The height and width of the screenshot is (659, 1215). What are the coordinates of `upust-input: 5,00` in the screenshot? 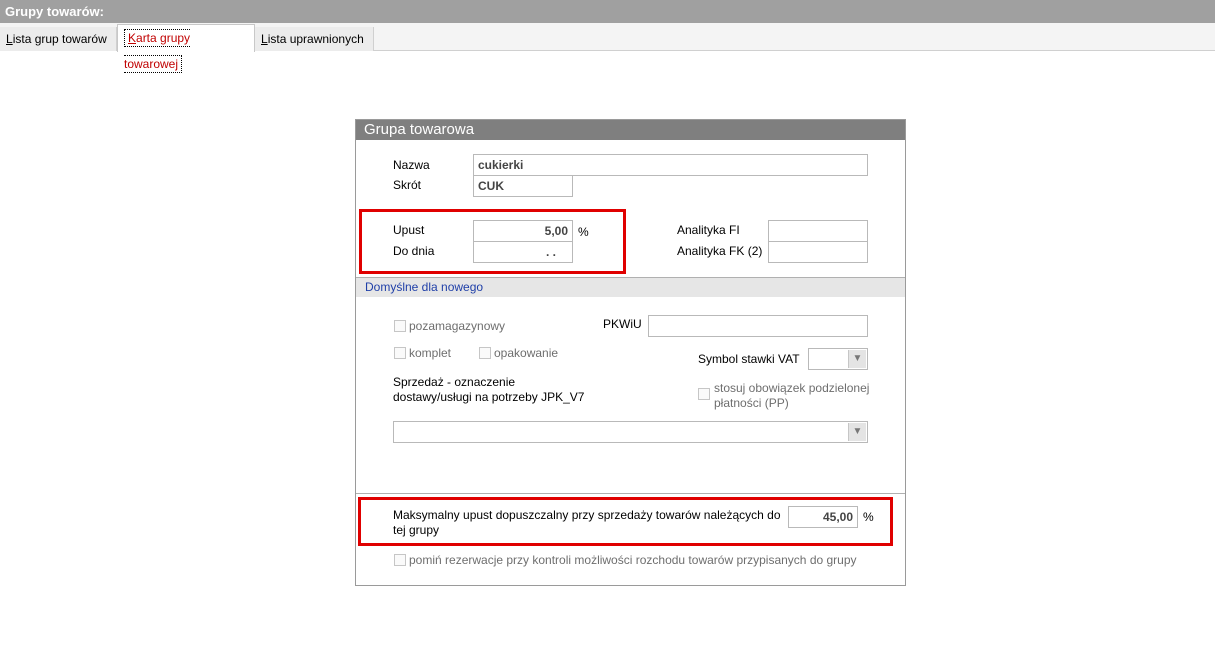 It's located at (523, 231).